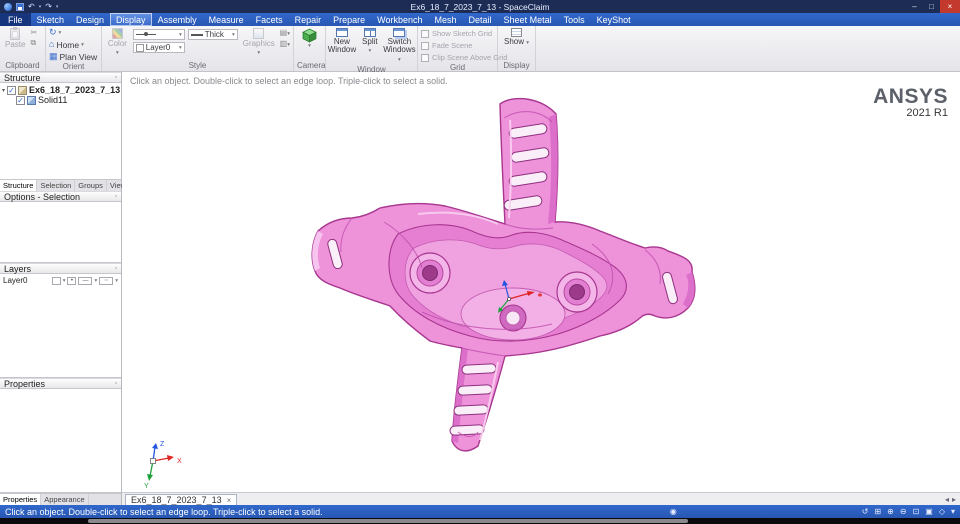  I want to click on camera-button: ▾, so click(310, 38).